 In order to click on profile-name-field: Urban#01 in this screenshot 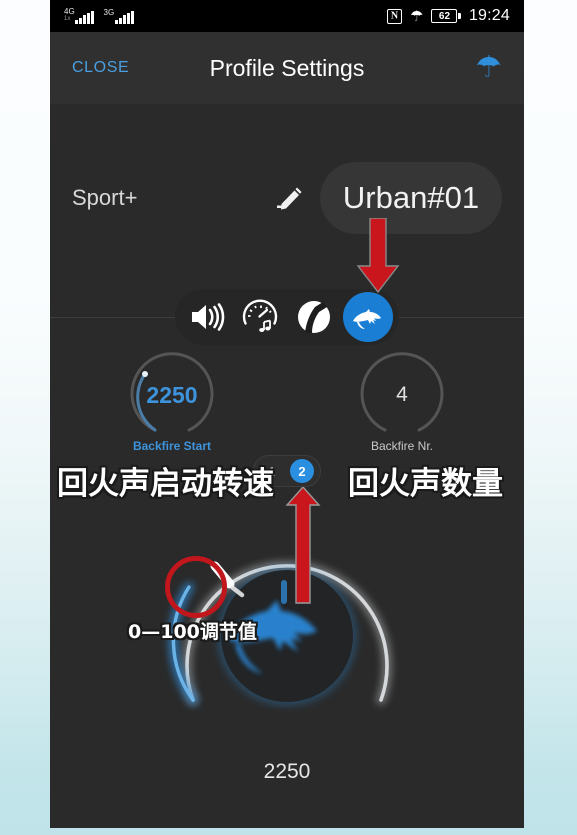, I will do `click(411, 198)`.